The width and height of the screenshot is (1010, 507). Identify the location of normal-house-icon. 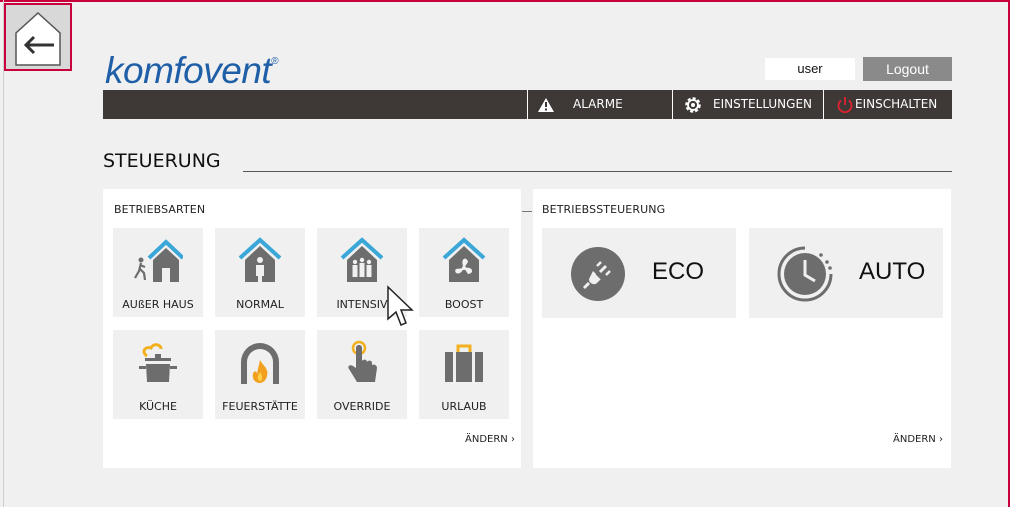
(260, 259).